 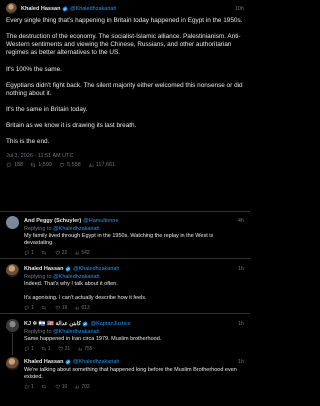 I want to click on like-button: 31, so click(x=64, y=349).